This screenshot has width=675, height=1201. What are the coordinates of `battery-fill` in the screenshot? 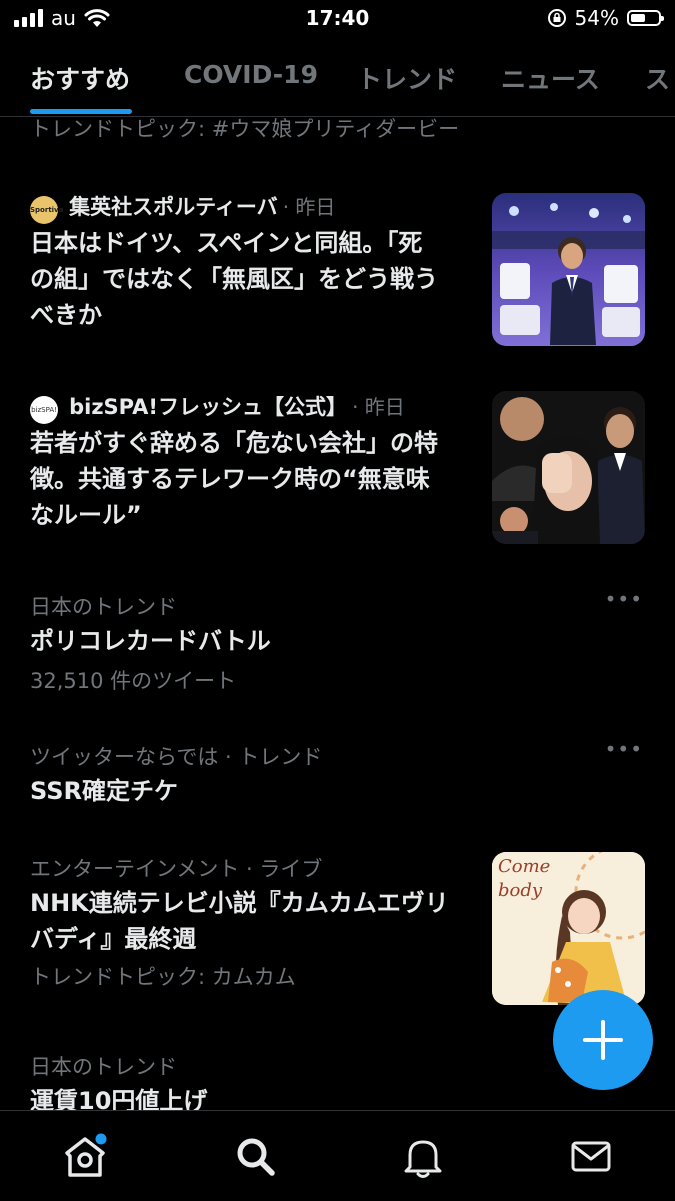 It's located at (638, 18).